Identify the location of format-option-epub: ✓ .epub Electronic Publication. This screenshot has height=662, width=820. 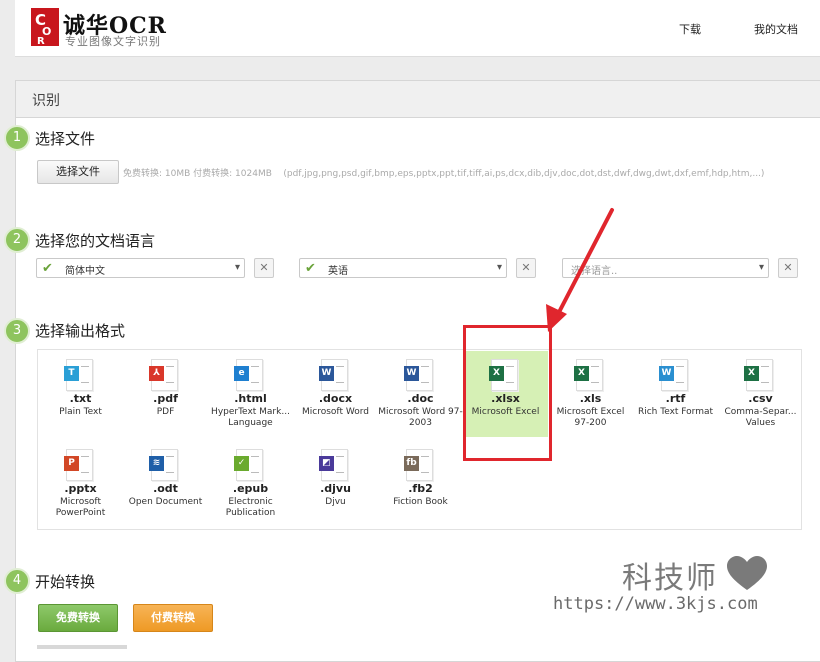
(250, 484).